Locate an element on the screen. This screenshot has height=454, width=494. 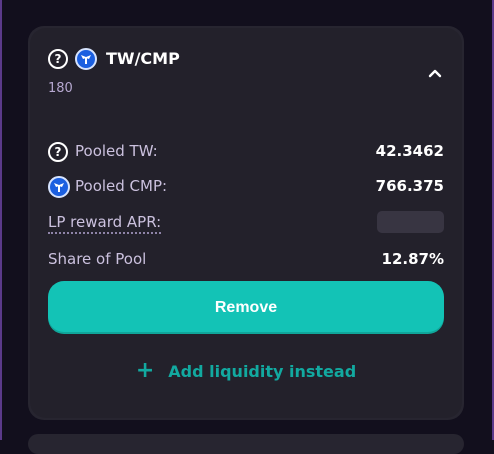
pair-title: TW/CMP is located at coordinates (143, 58).